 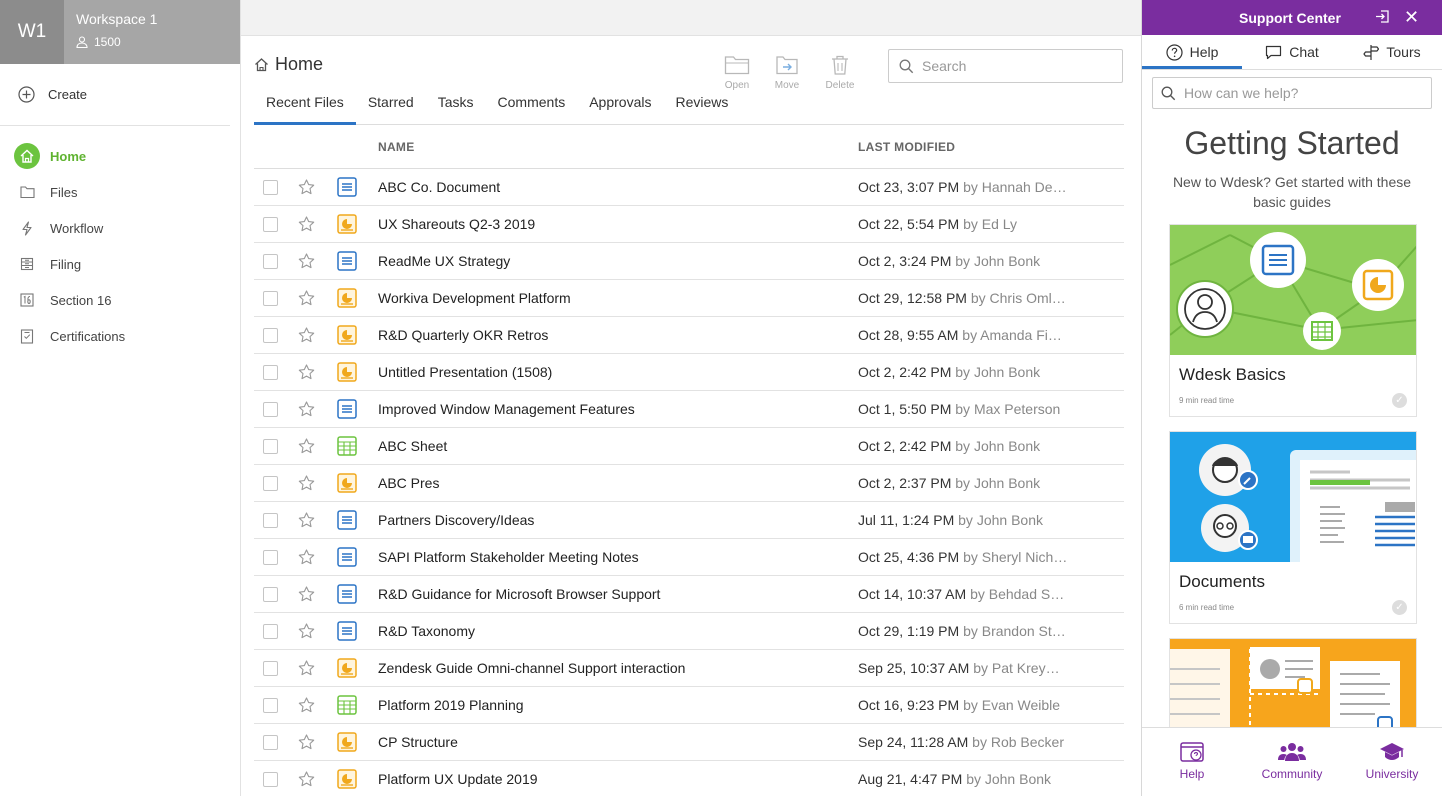 I want to click on column-header-last-modified: LAST MODIFIED, so click(x=906, y=147).